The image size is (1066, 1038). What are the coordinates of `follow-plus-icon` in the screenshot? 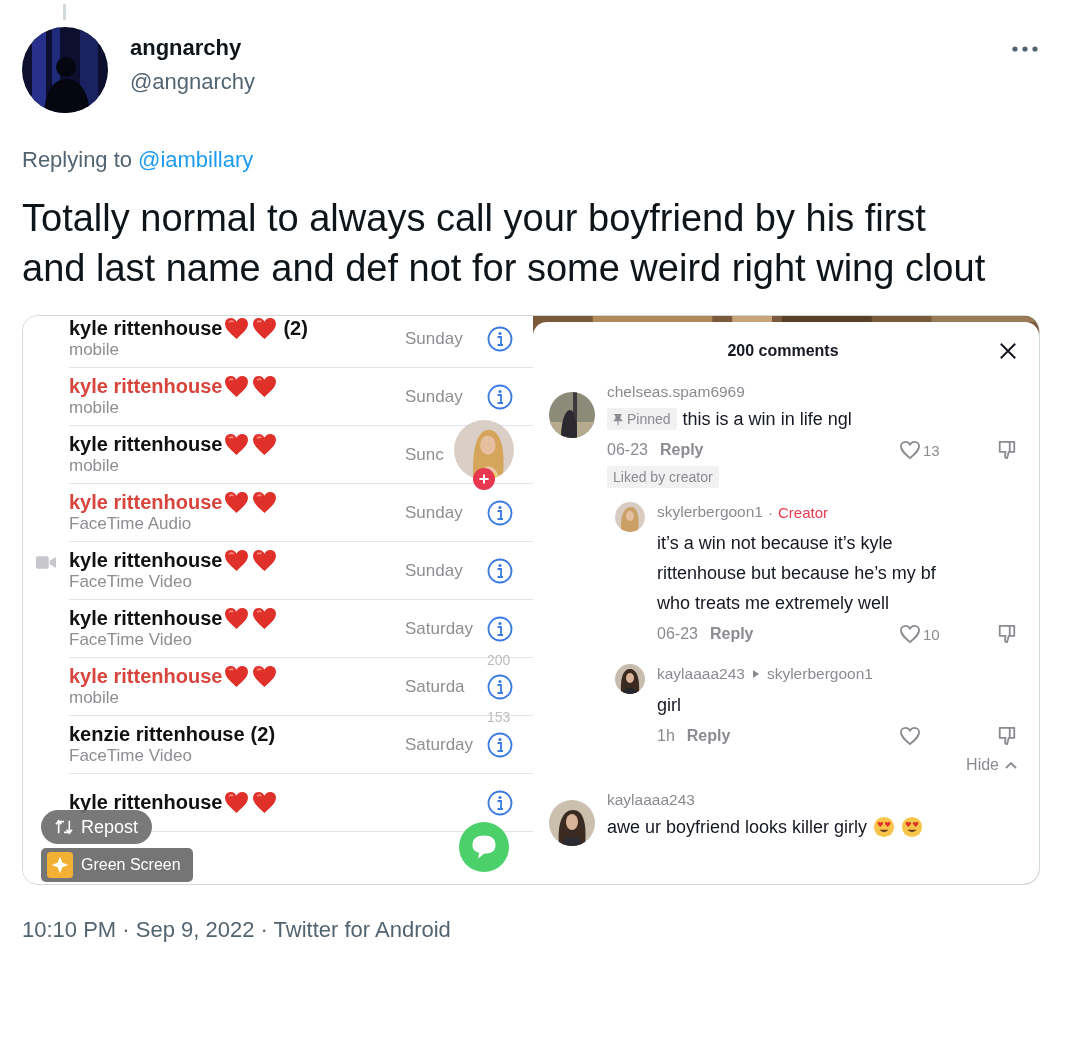 It's located at (484, 479).